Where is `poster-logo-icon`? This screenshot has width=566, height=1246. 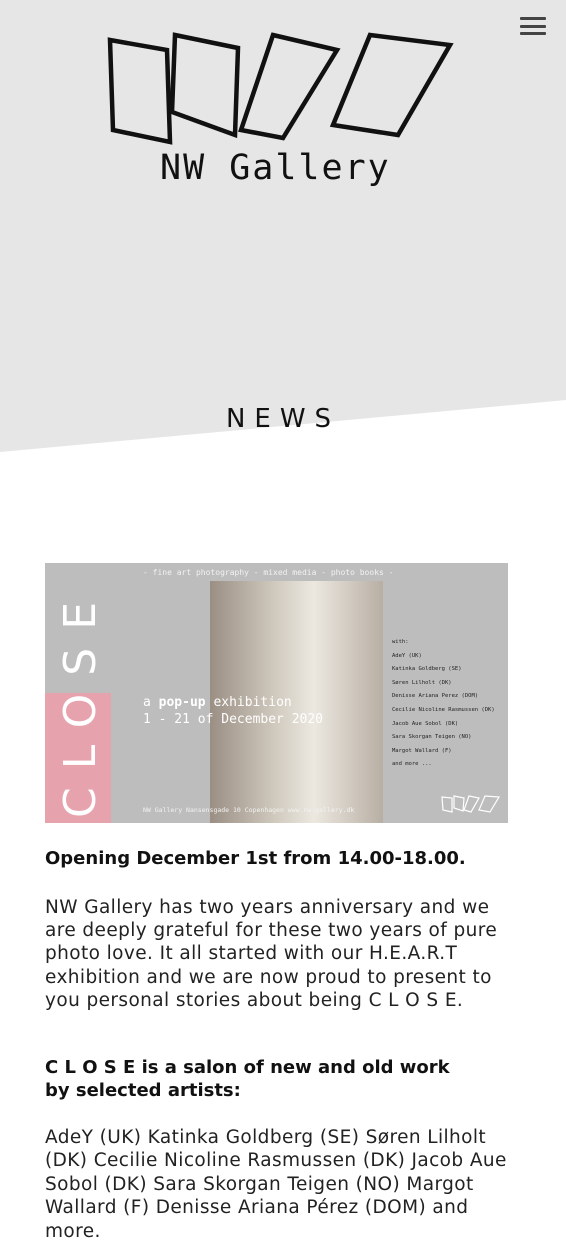
poster-logo-icon is located at coordinates (471, 804).